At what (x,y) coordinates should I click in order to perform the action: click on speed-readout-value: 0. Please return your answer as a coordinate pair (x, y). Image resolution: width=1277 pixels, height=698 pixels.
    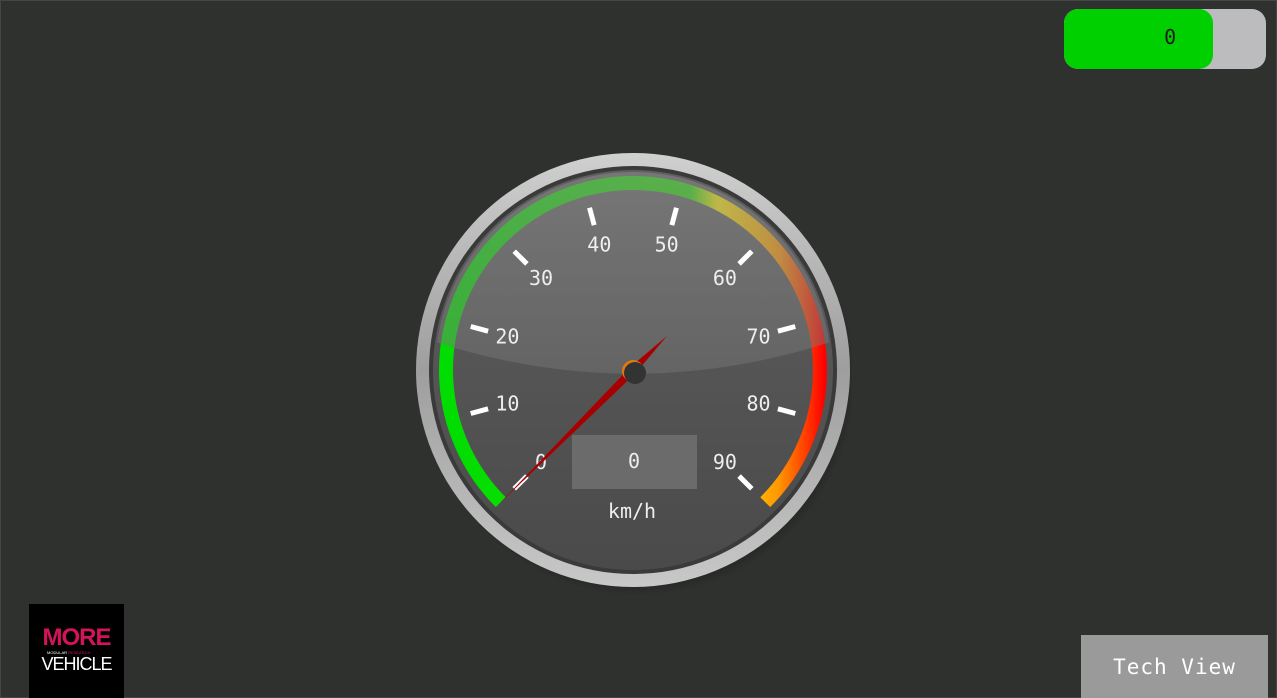
    Looking at the image, I should click on (634, 461).